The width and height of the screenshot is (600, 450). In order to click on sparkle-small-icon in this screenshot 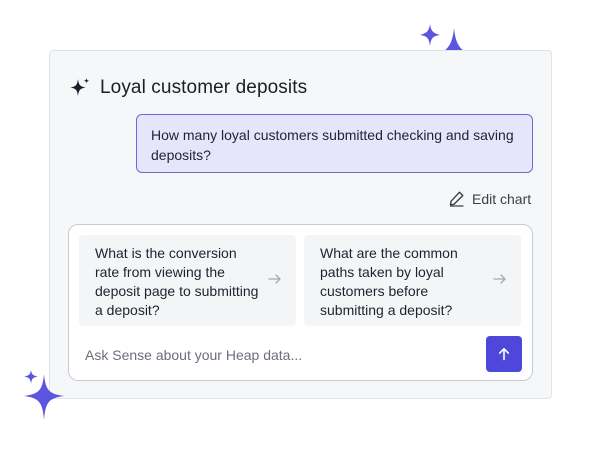, I will do `click(430, 35)`.